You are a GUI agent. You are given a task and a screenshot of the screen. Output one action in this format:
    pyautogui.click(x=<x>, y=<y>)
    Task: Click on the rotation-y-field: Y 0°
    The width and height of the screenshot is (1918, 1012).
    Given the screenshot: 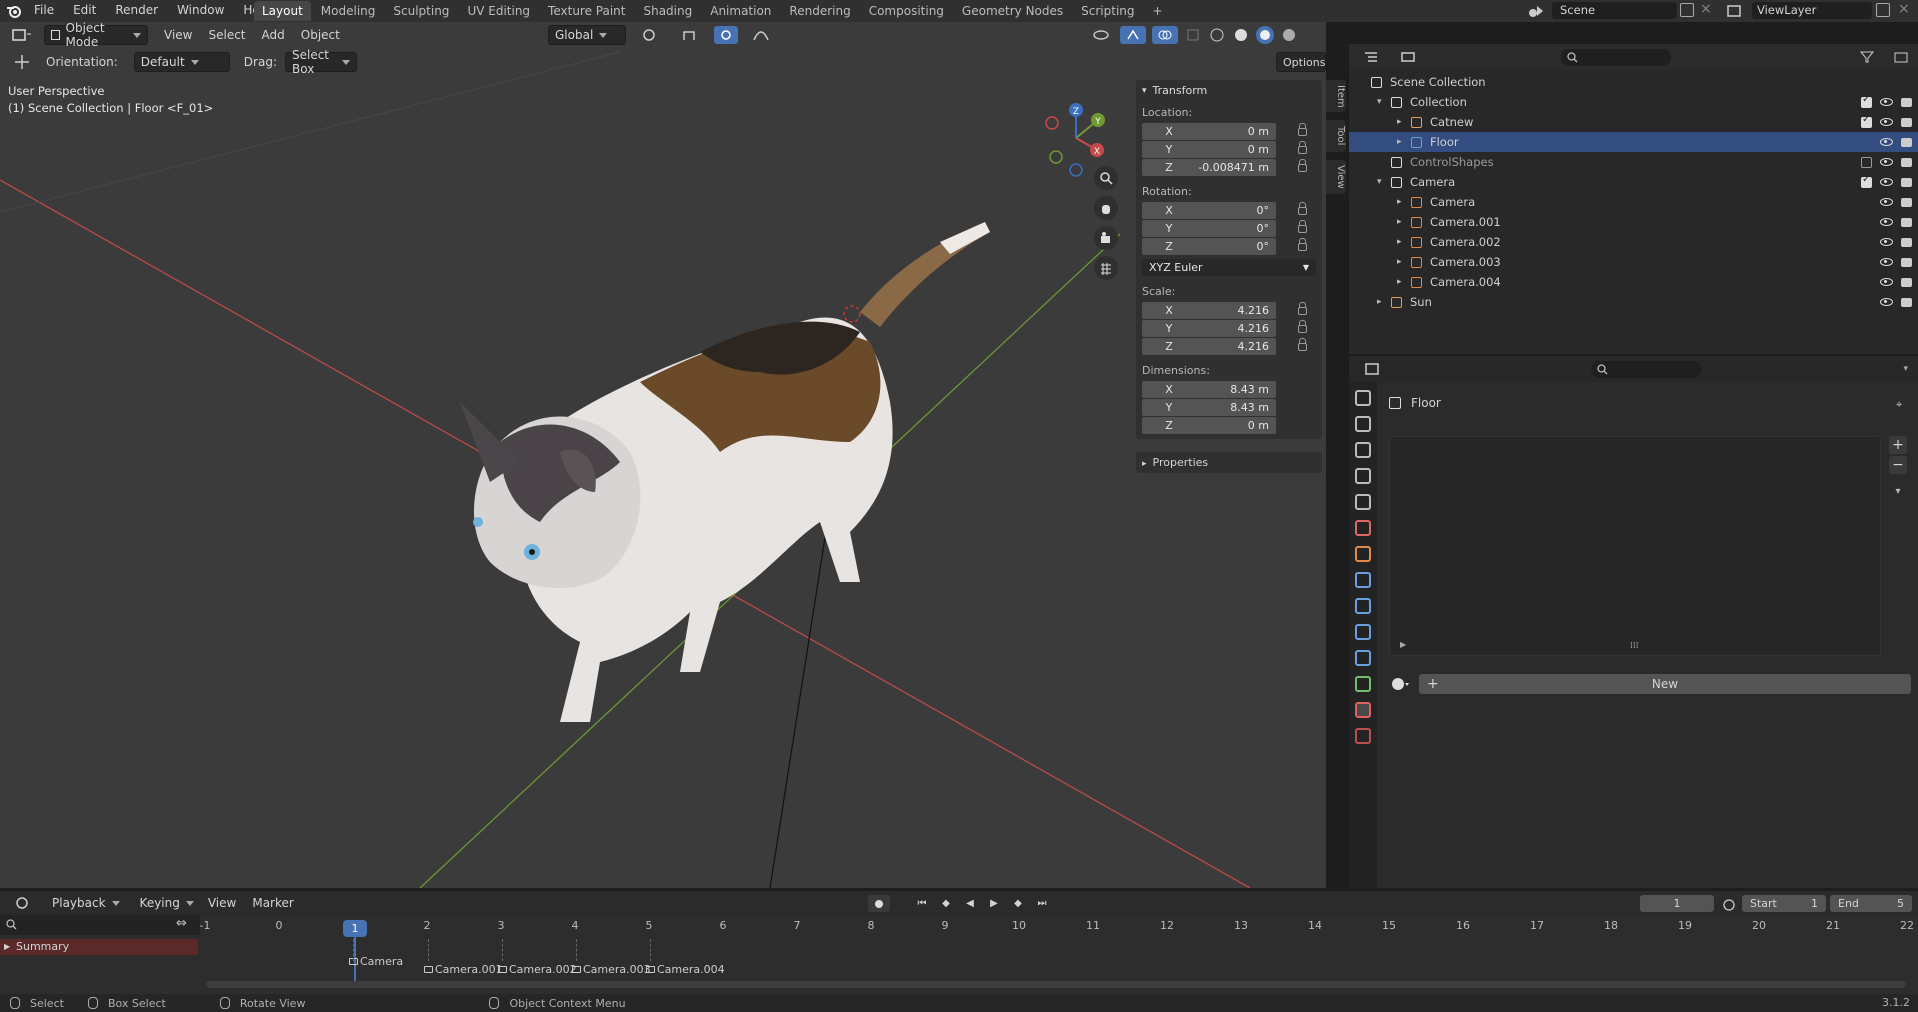 What is the action you would take?
    pyautogui.click(x=1209, y=228)
    